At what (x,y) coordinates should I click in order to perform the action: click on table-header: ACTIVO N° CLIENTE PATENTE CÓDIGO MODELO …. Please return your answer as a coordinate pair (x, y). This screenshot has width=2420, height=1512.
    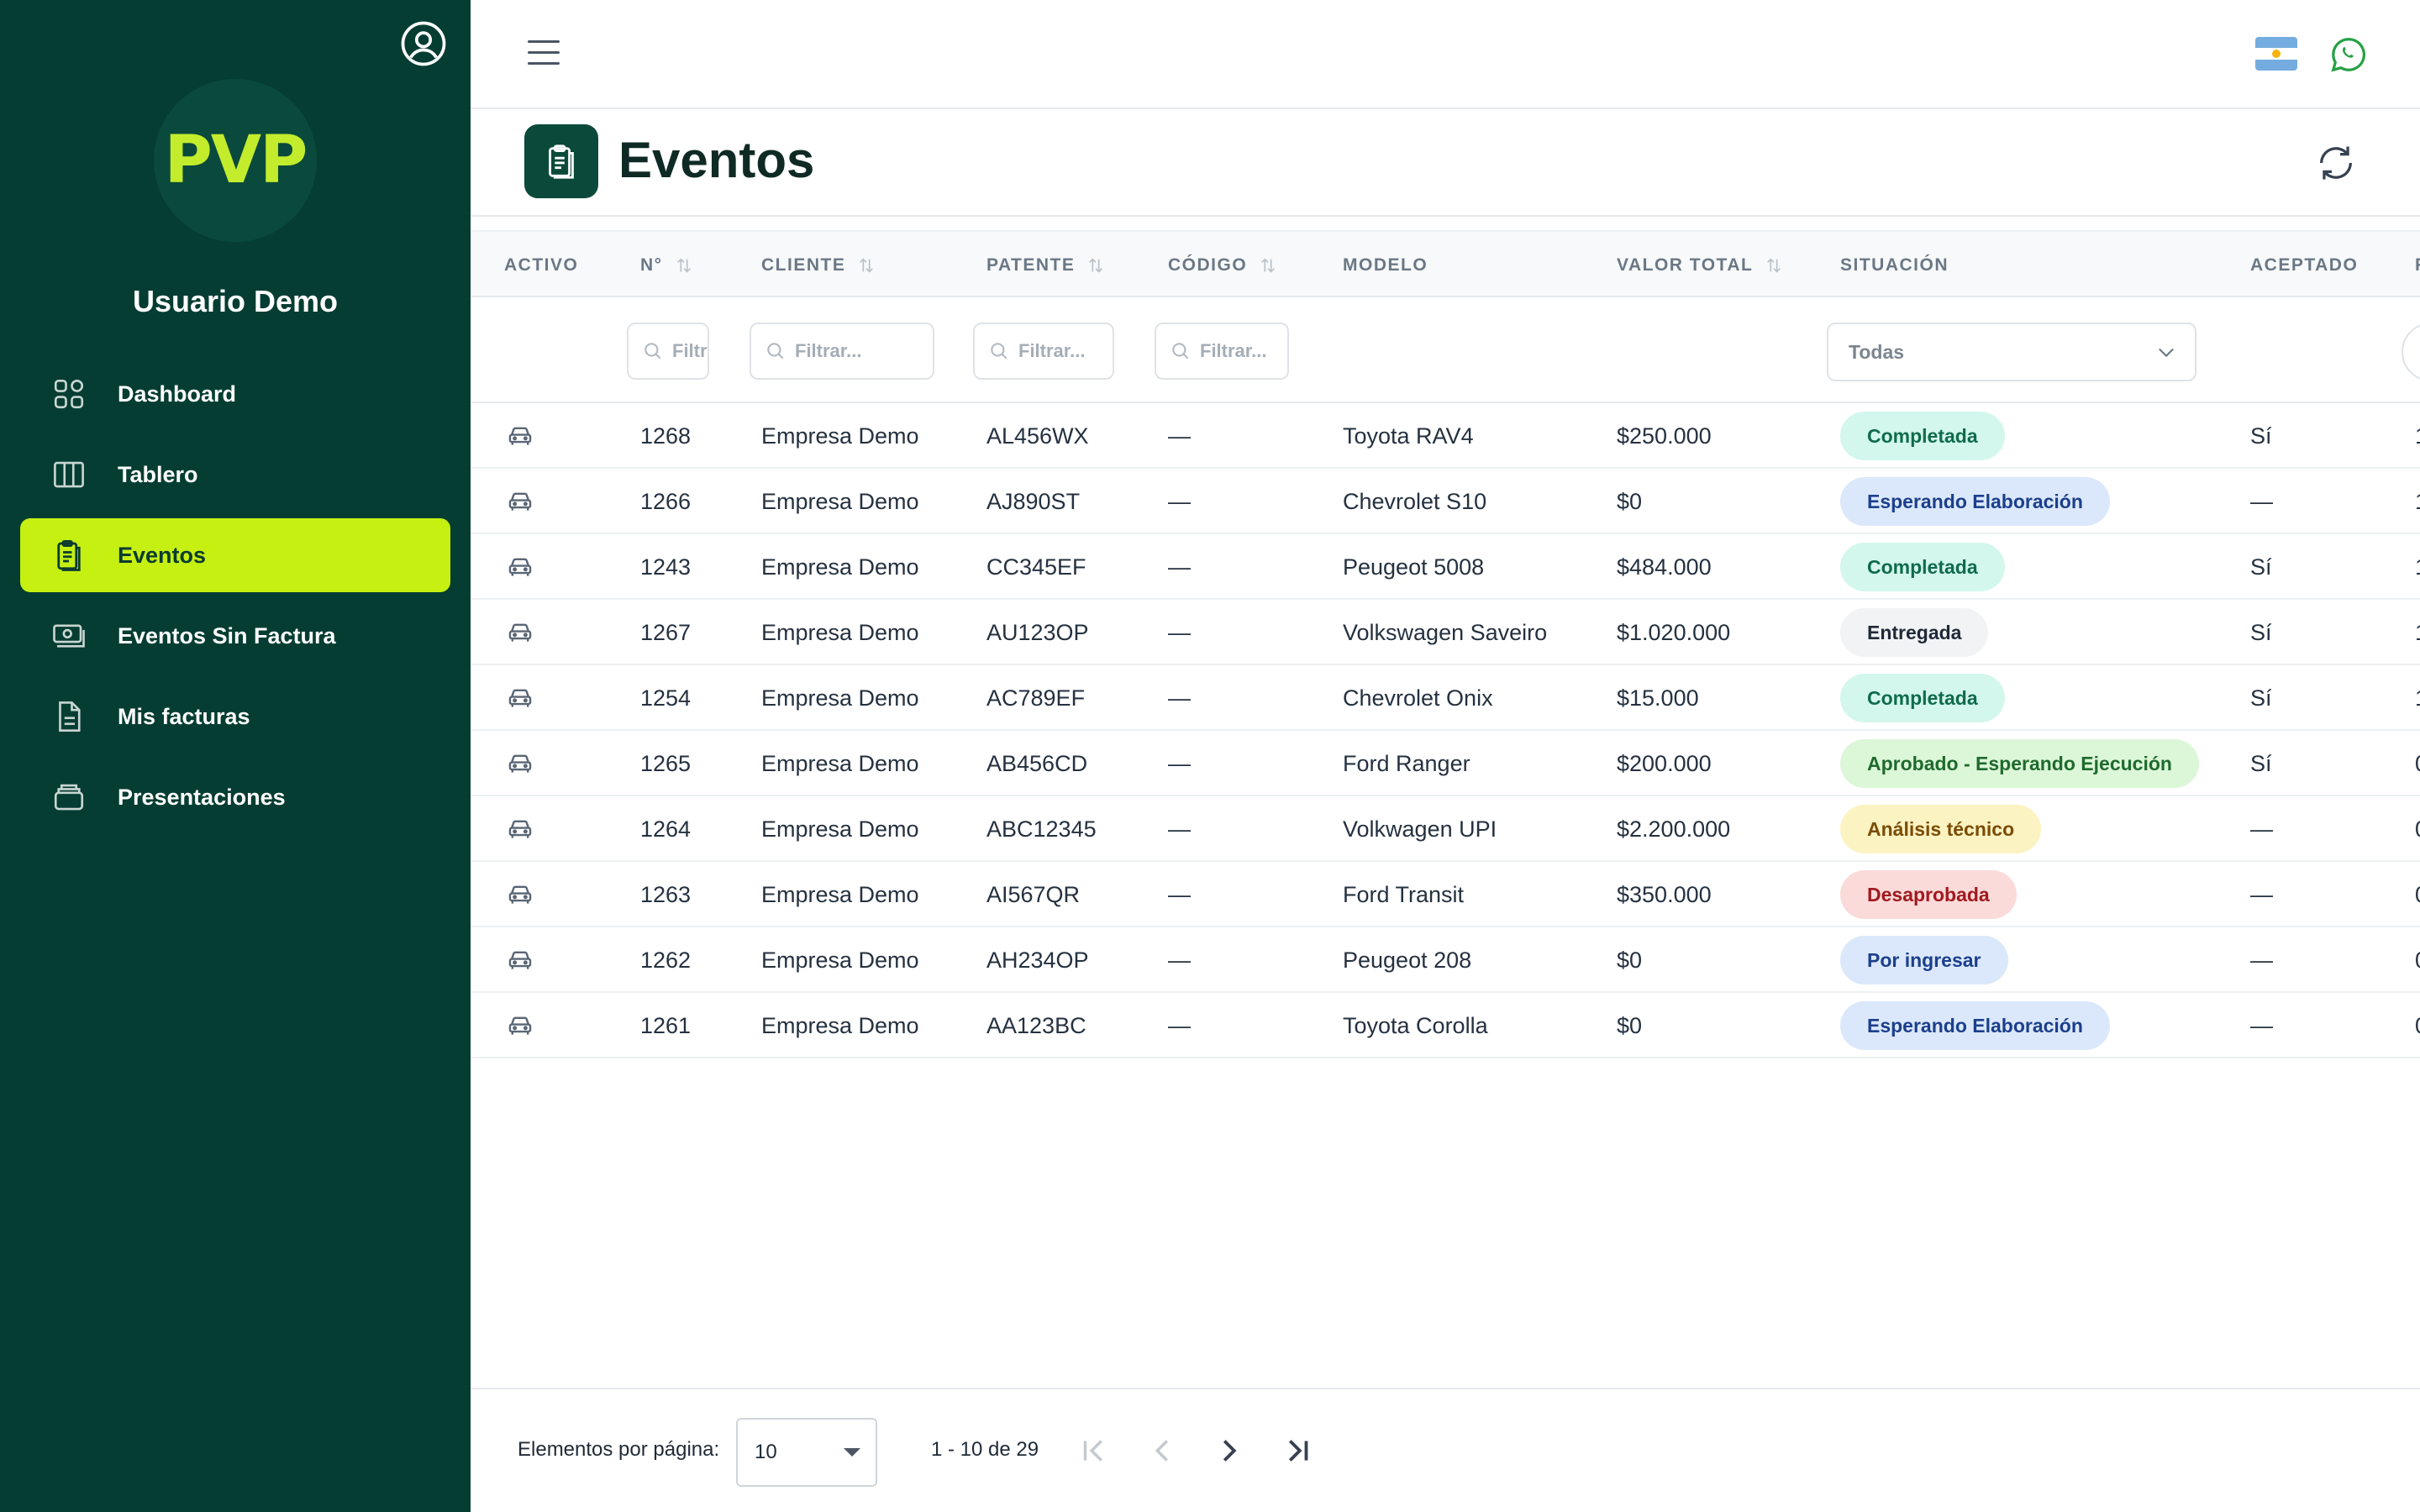
    Looking at the image, I should click on (1445, 263).